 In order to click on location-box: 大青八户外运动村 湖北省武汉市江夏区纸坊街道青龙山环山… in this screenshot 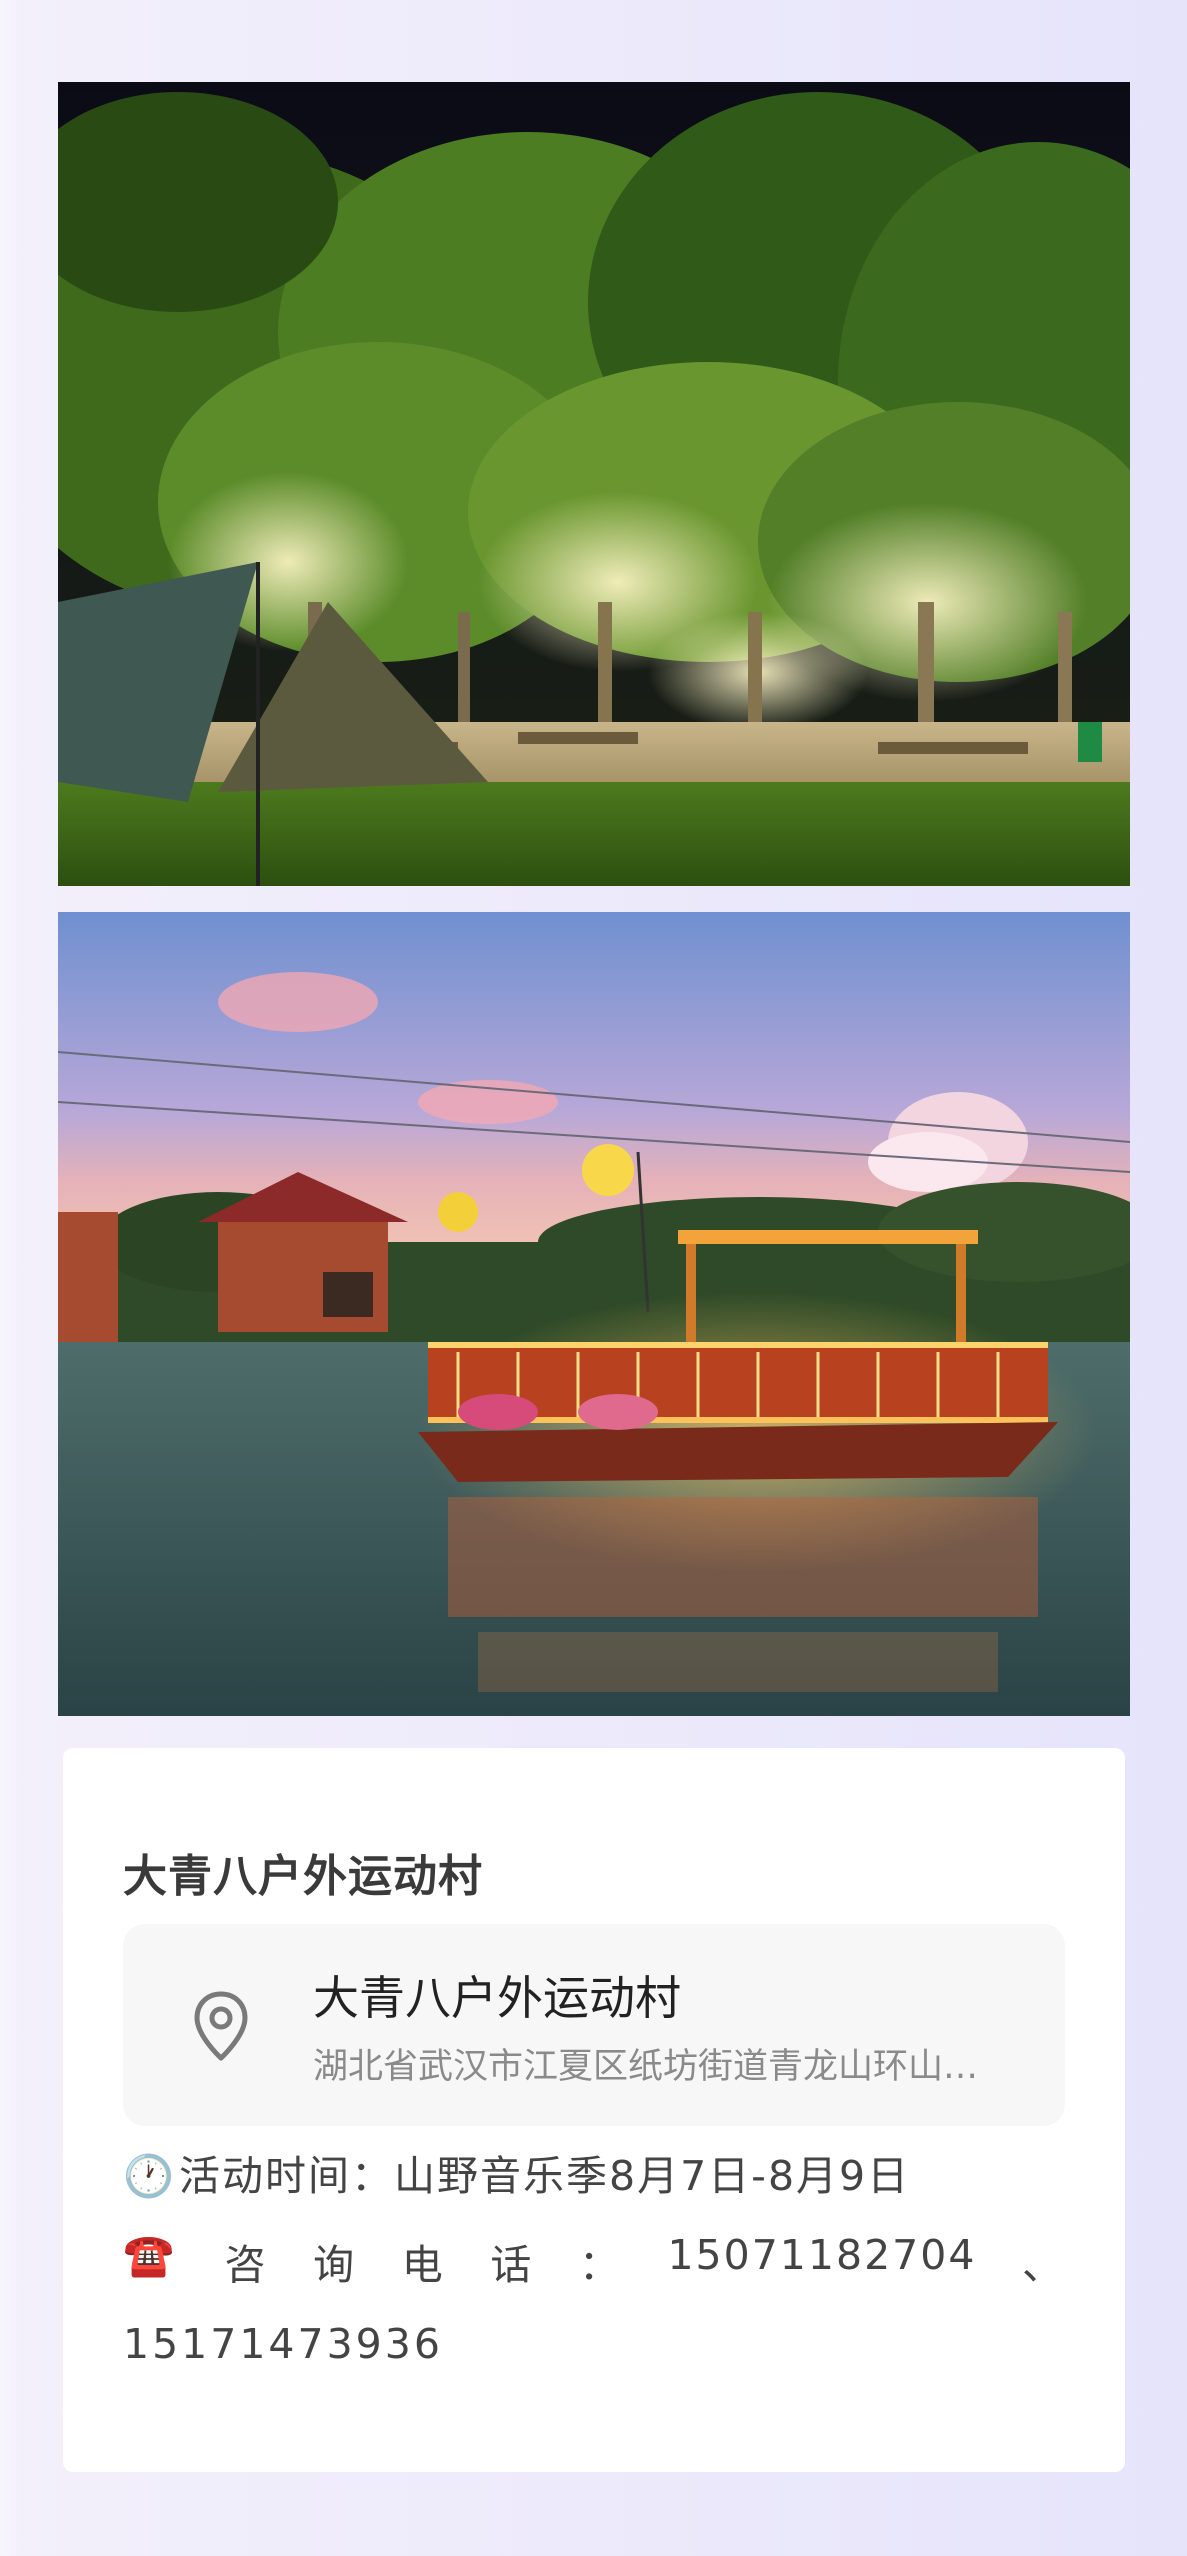, I will do `click(594, 2025)`.